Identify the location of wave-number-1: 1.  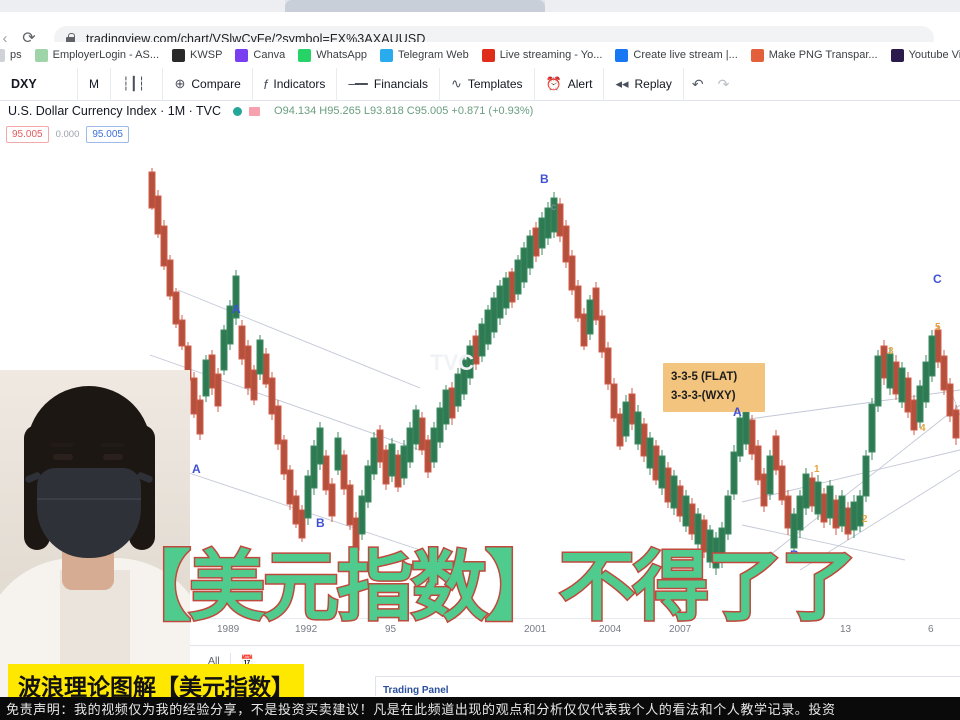
(817, 469).